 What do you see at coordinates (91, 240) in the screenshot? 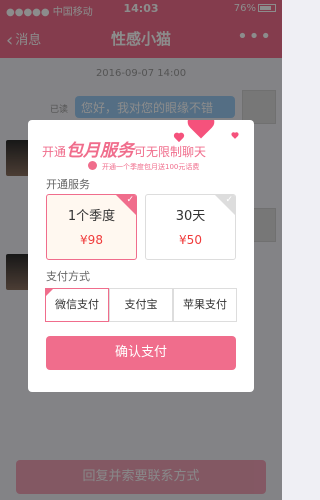
I see `package-price: ¥98` at bounding box center [91, 240].